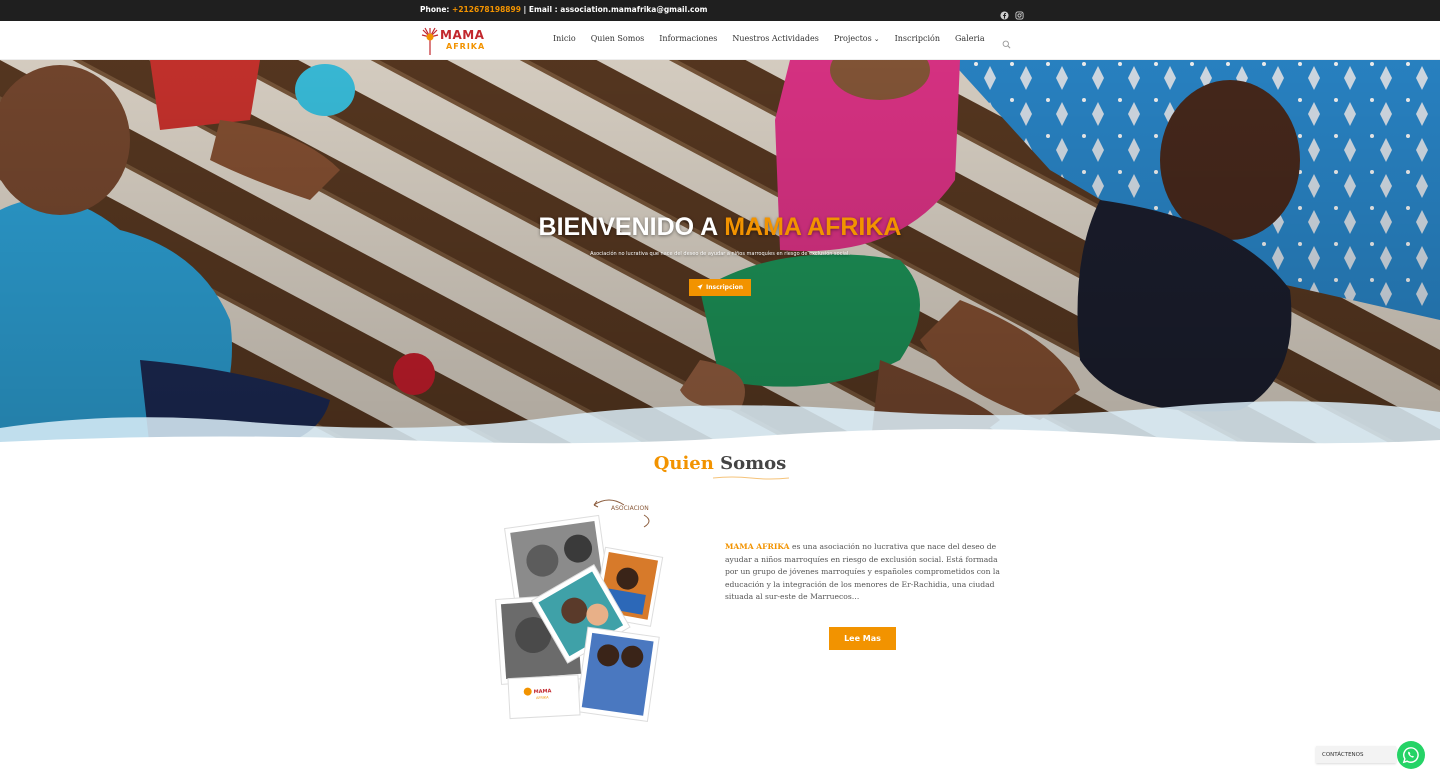 The image size is (1440, 784). I want to click on inscripcion-button-label: Inscripcion, so click(724, 287).